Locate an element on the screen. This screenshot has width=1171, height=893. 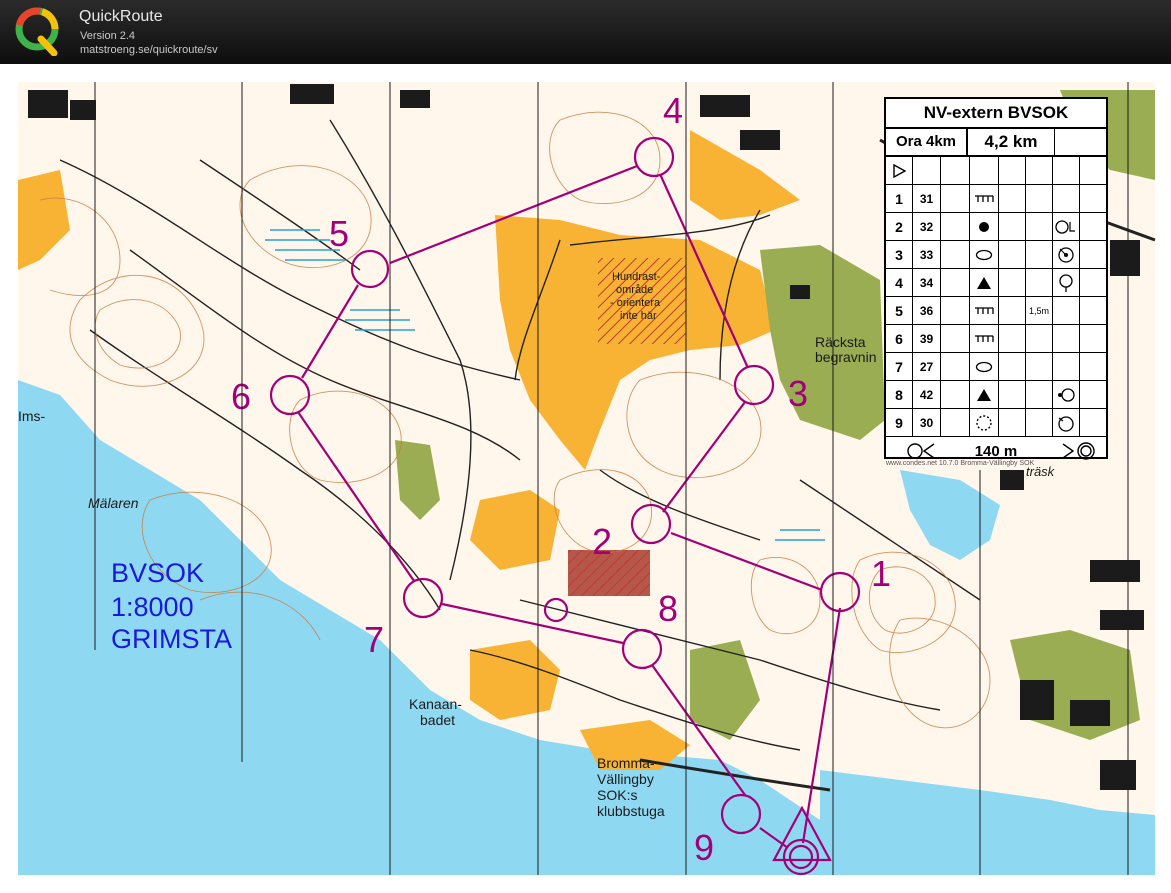
row-code: 30 is located at coordinates (927, 422).